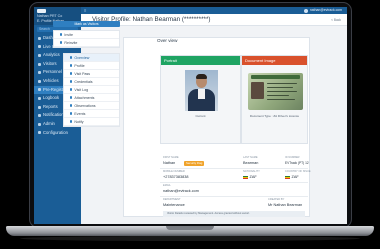 This screenshot has height=249, width=380. What do you see at coordinates (91, 58) in the screenshot?
I see `tab-overview: Overview` at bounding box center [91, 58].